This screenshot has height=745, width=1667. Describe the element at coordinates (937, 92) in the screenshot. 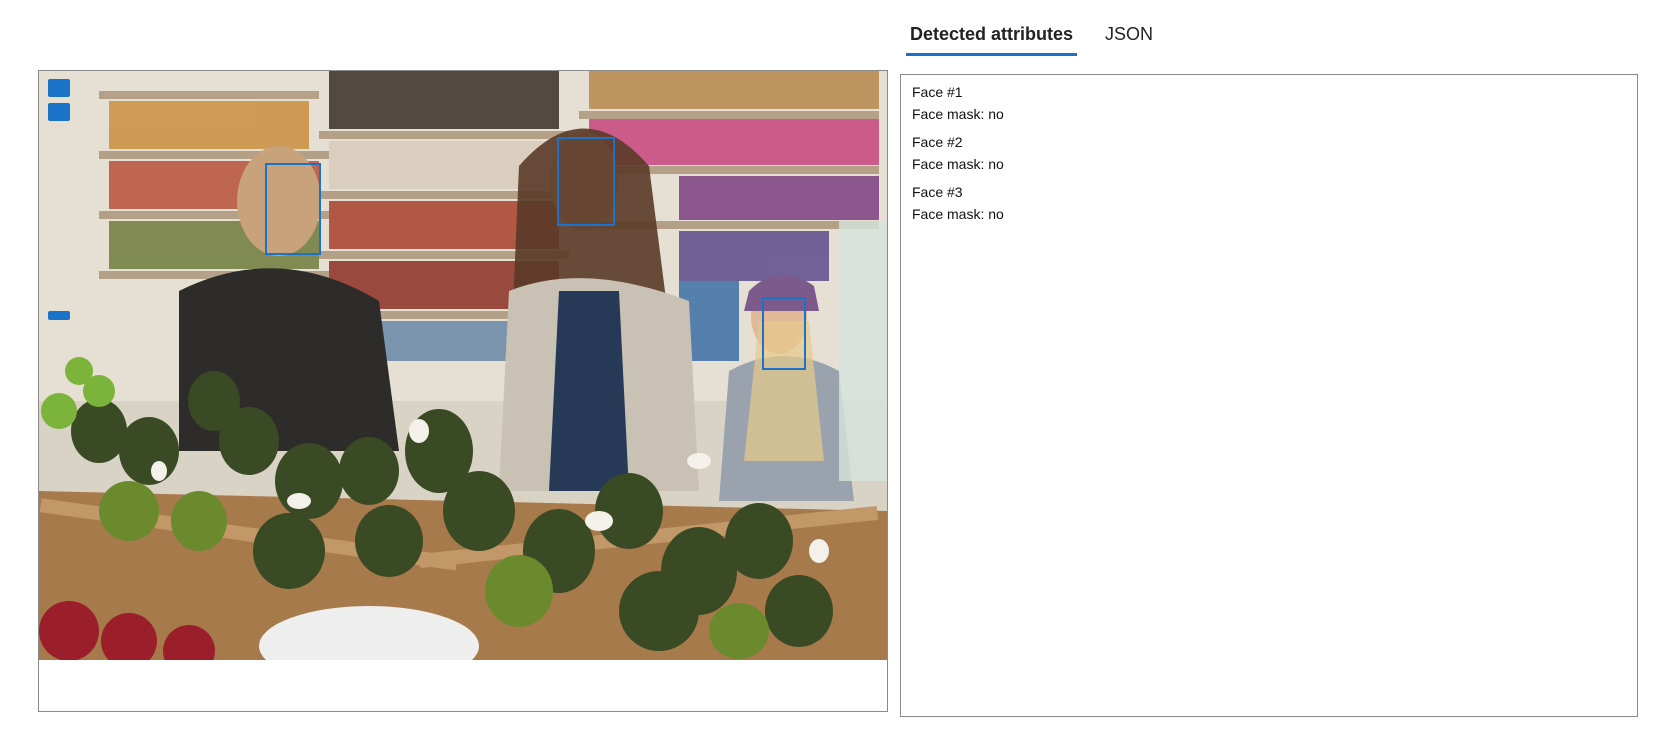

I see `face-title: Face #1` at that location.